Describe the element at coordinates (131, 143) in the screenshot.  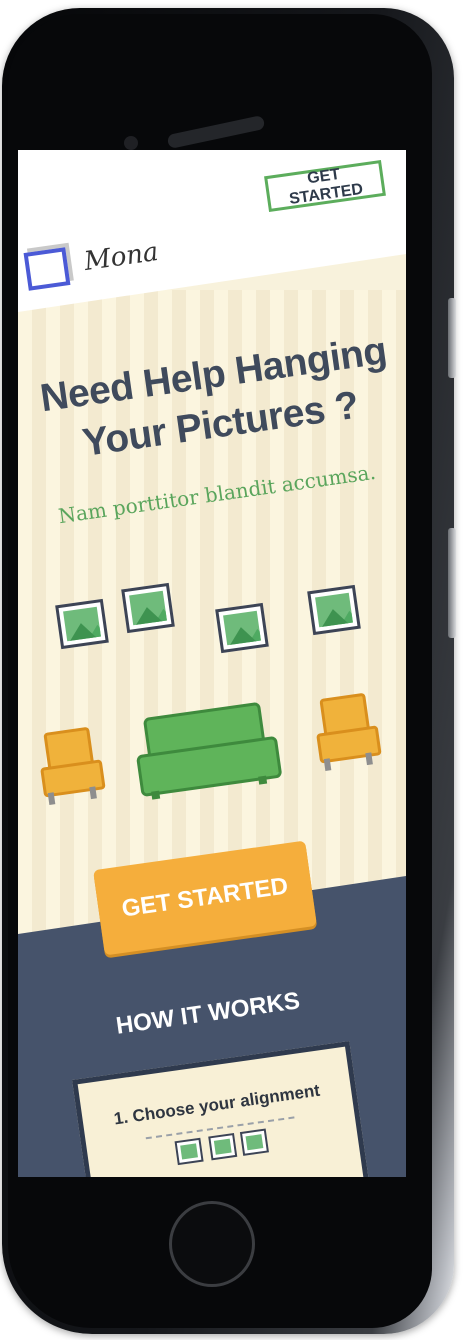
I see `phone-camera` at that location.